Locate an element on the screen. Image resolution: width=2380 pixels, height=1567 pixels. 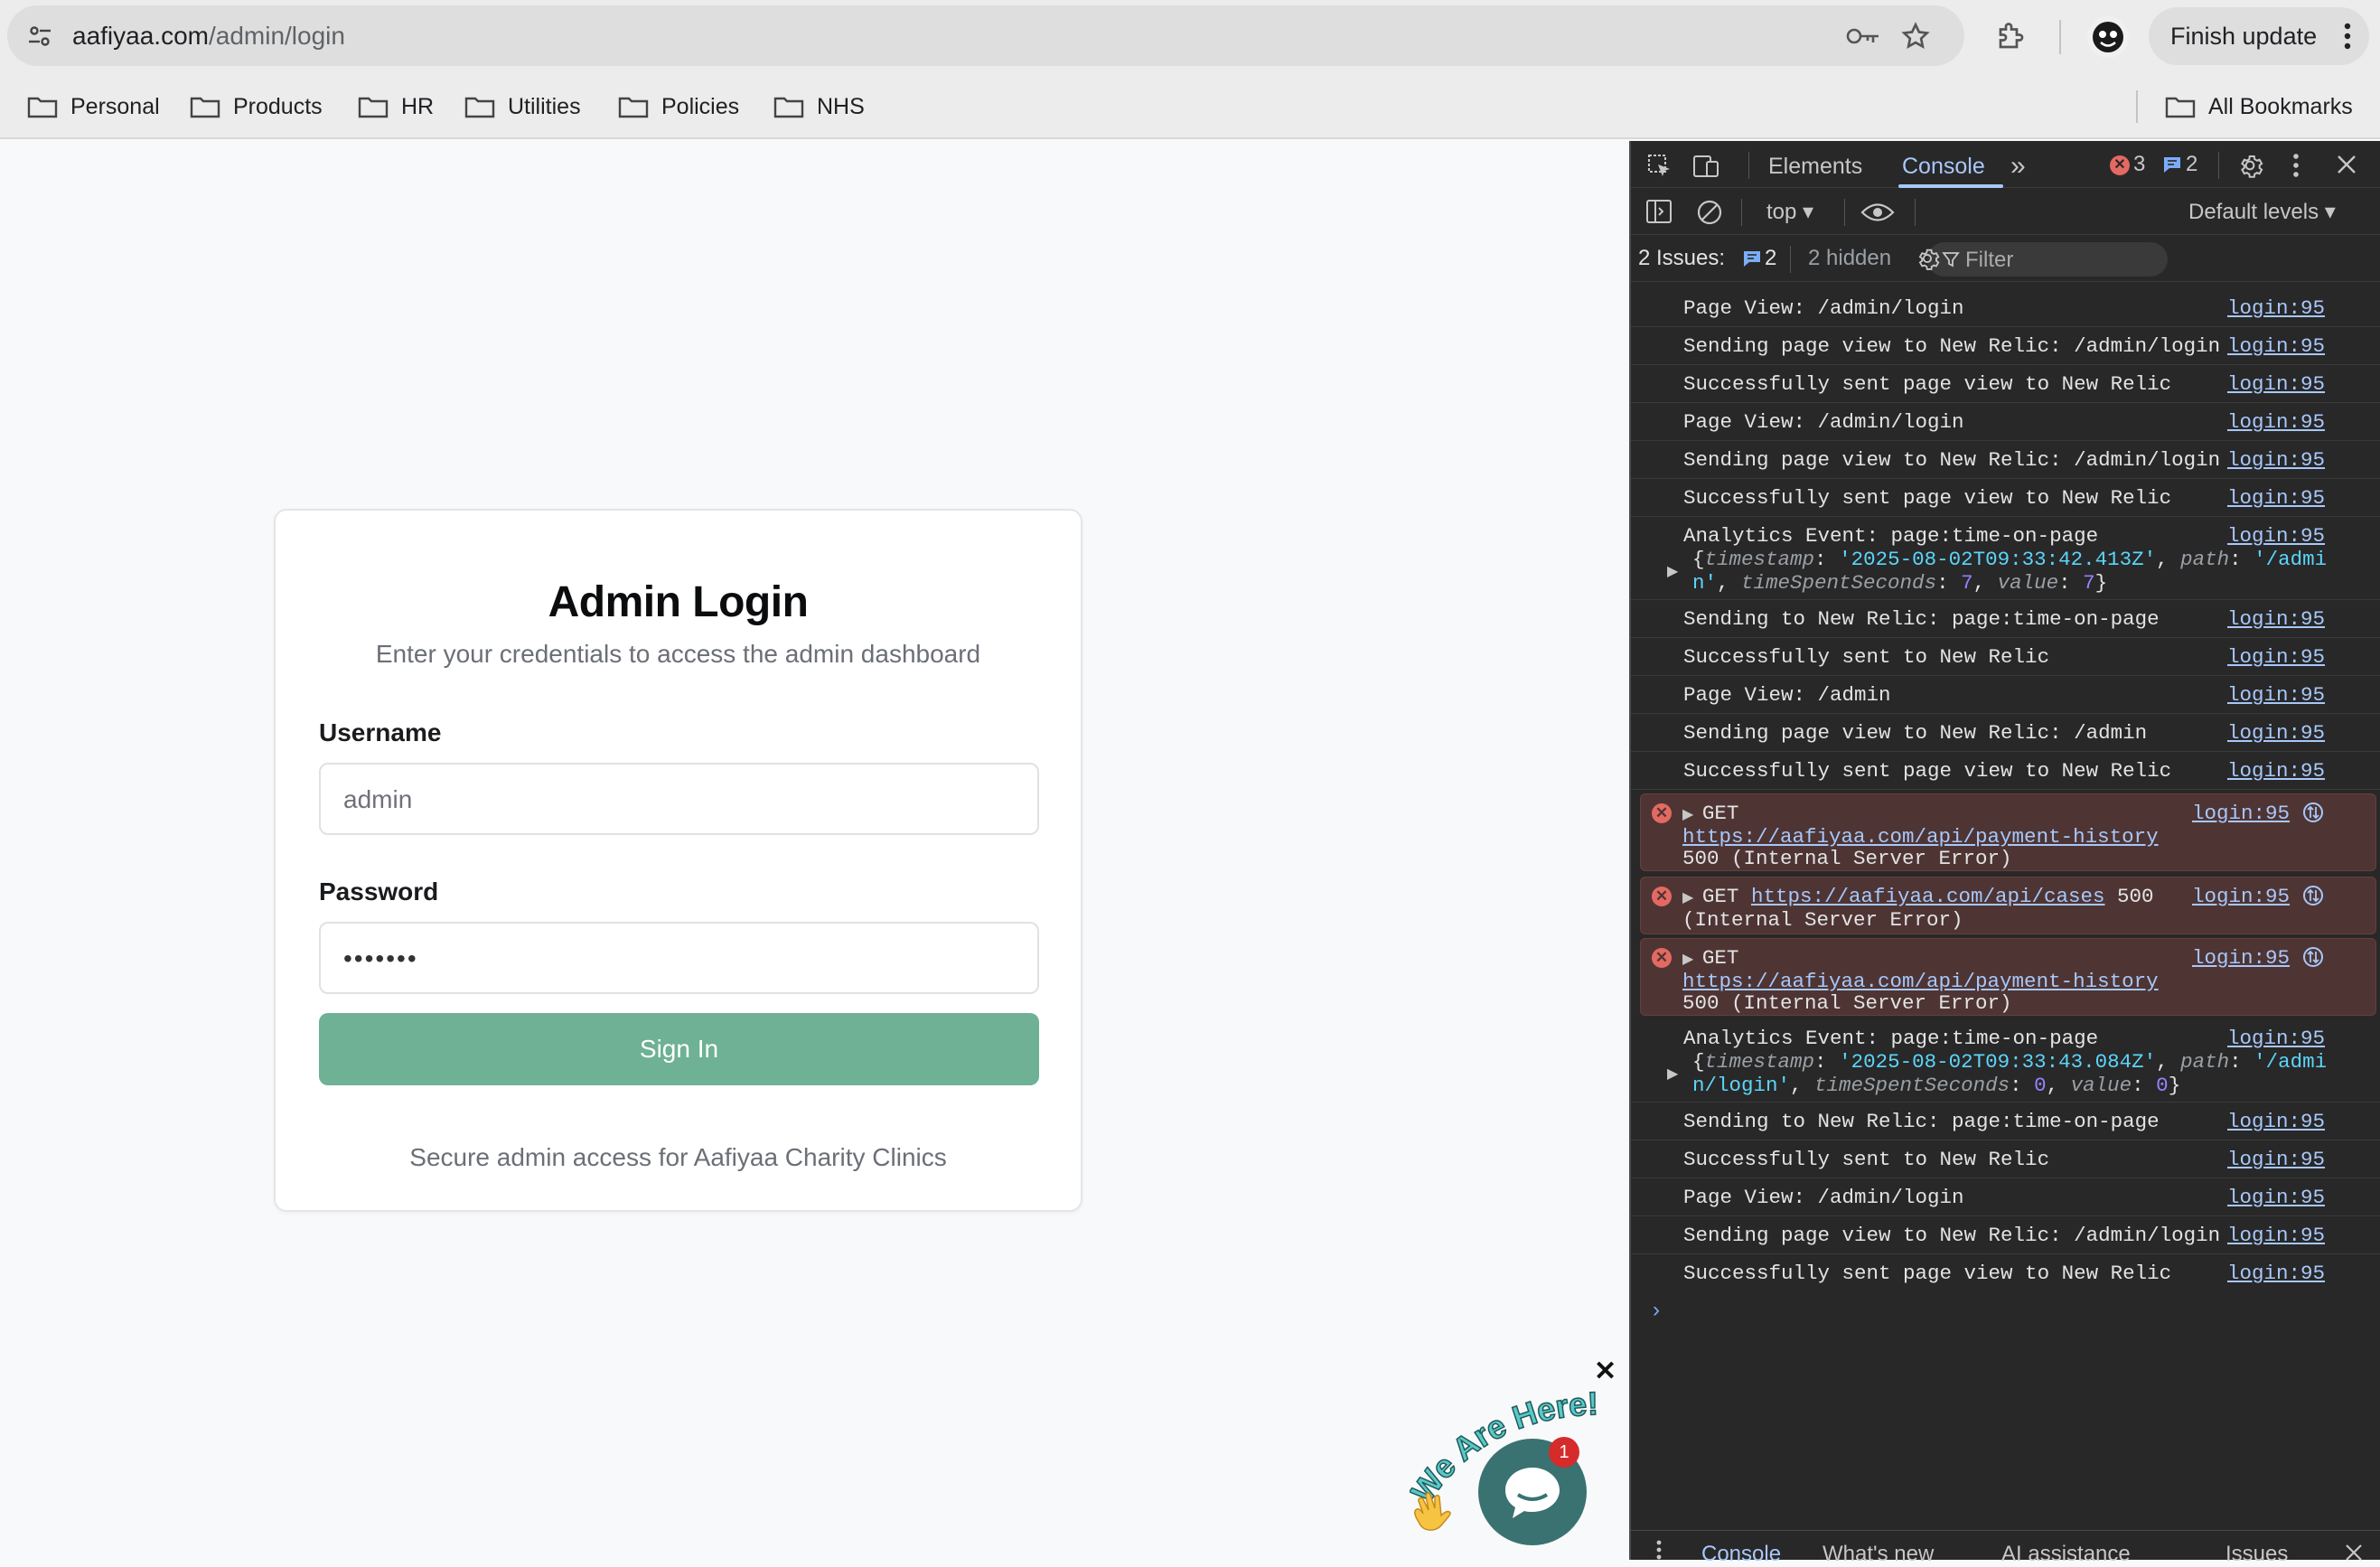
bookmark-star-icon is located at coordinates (1915, 36).